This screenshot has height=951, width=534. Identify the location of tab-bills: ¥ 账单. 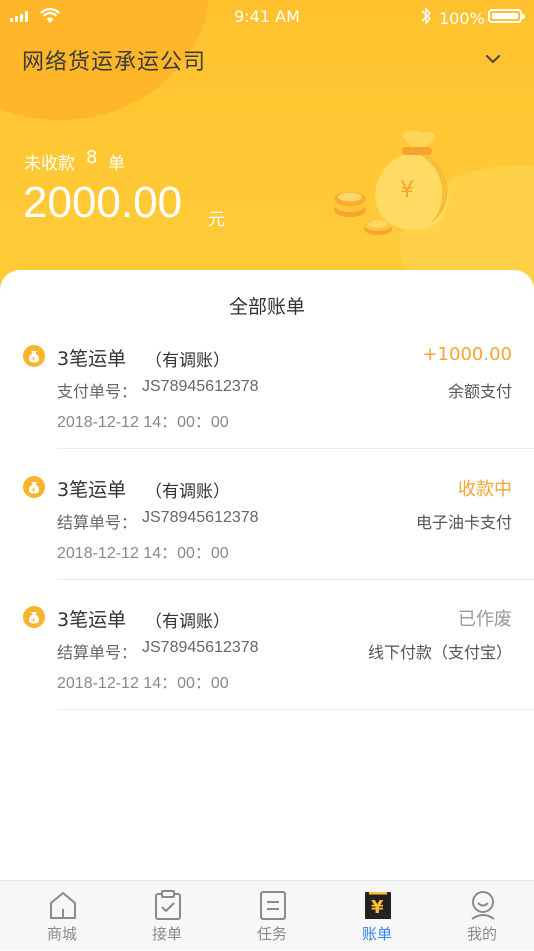
(377, 916).